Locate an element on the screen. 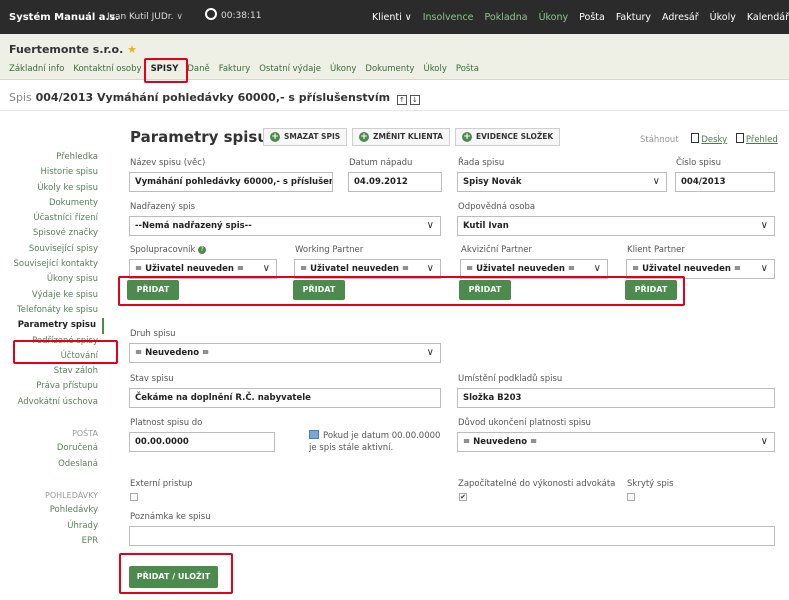  brand-name: Systém Manuál a.s. is located at coordinates (64, 17).